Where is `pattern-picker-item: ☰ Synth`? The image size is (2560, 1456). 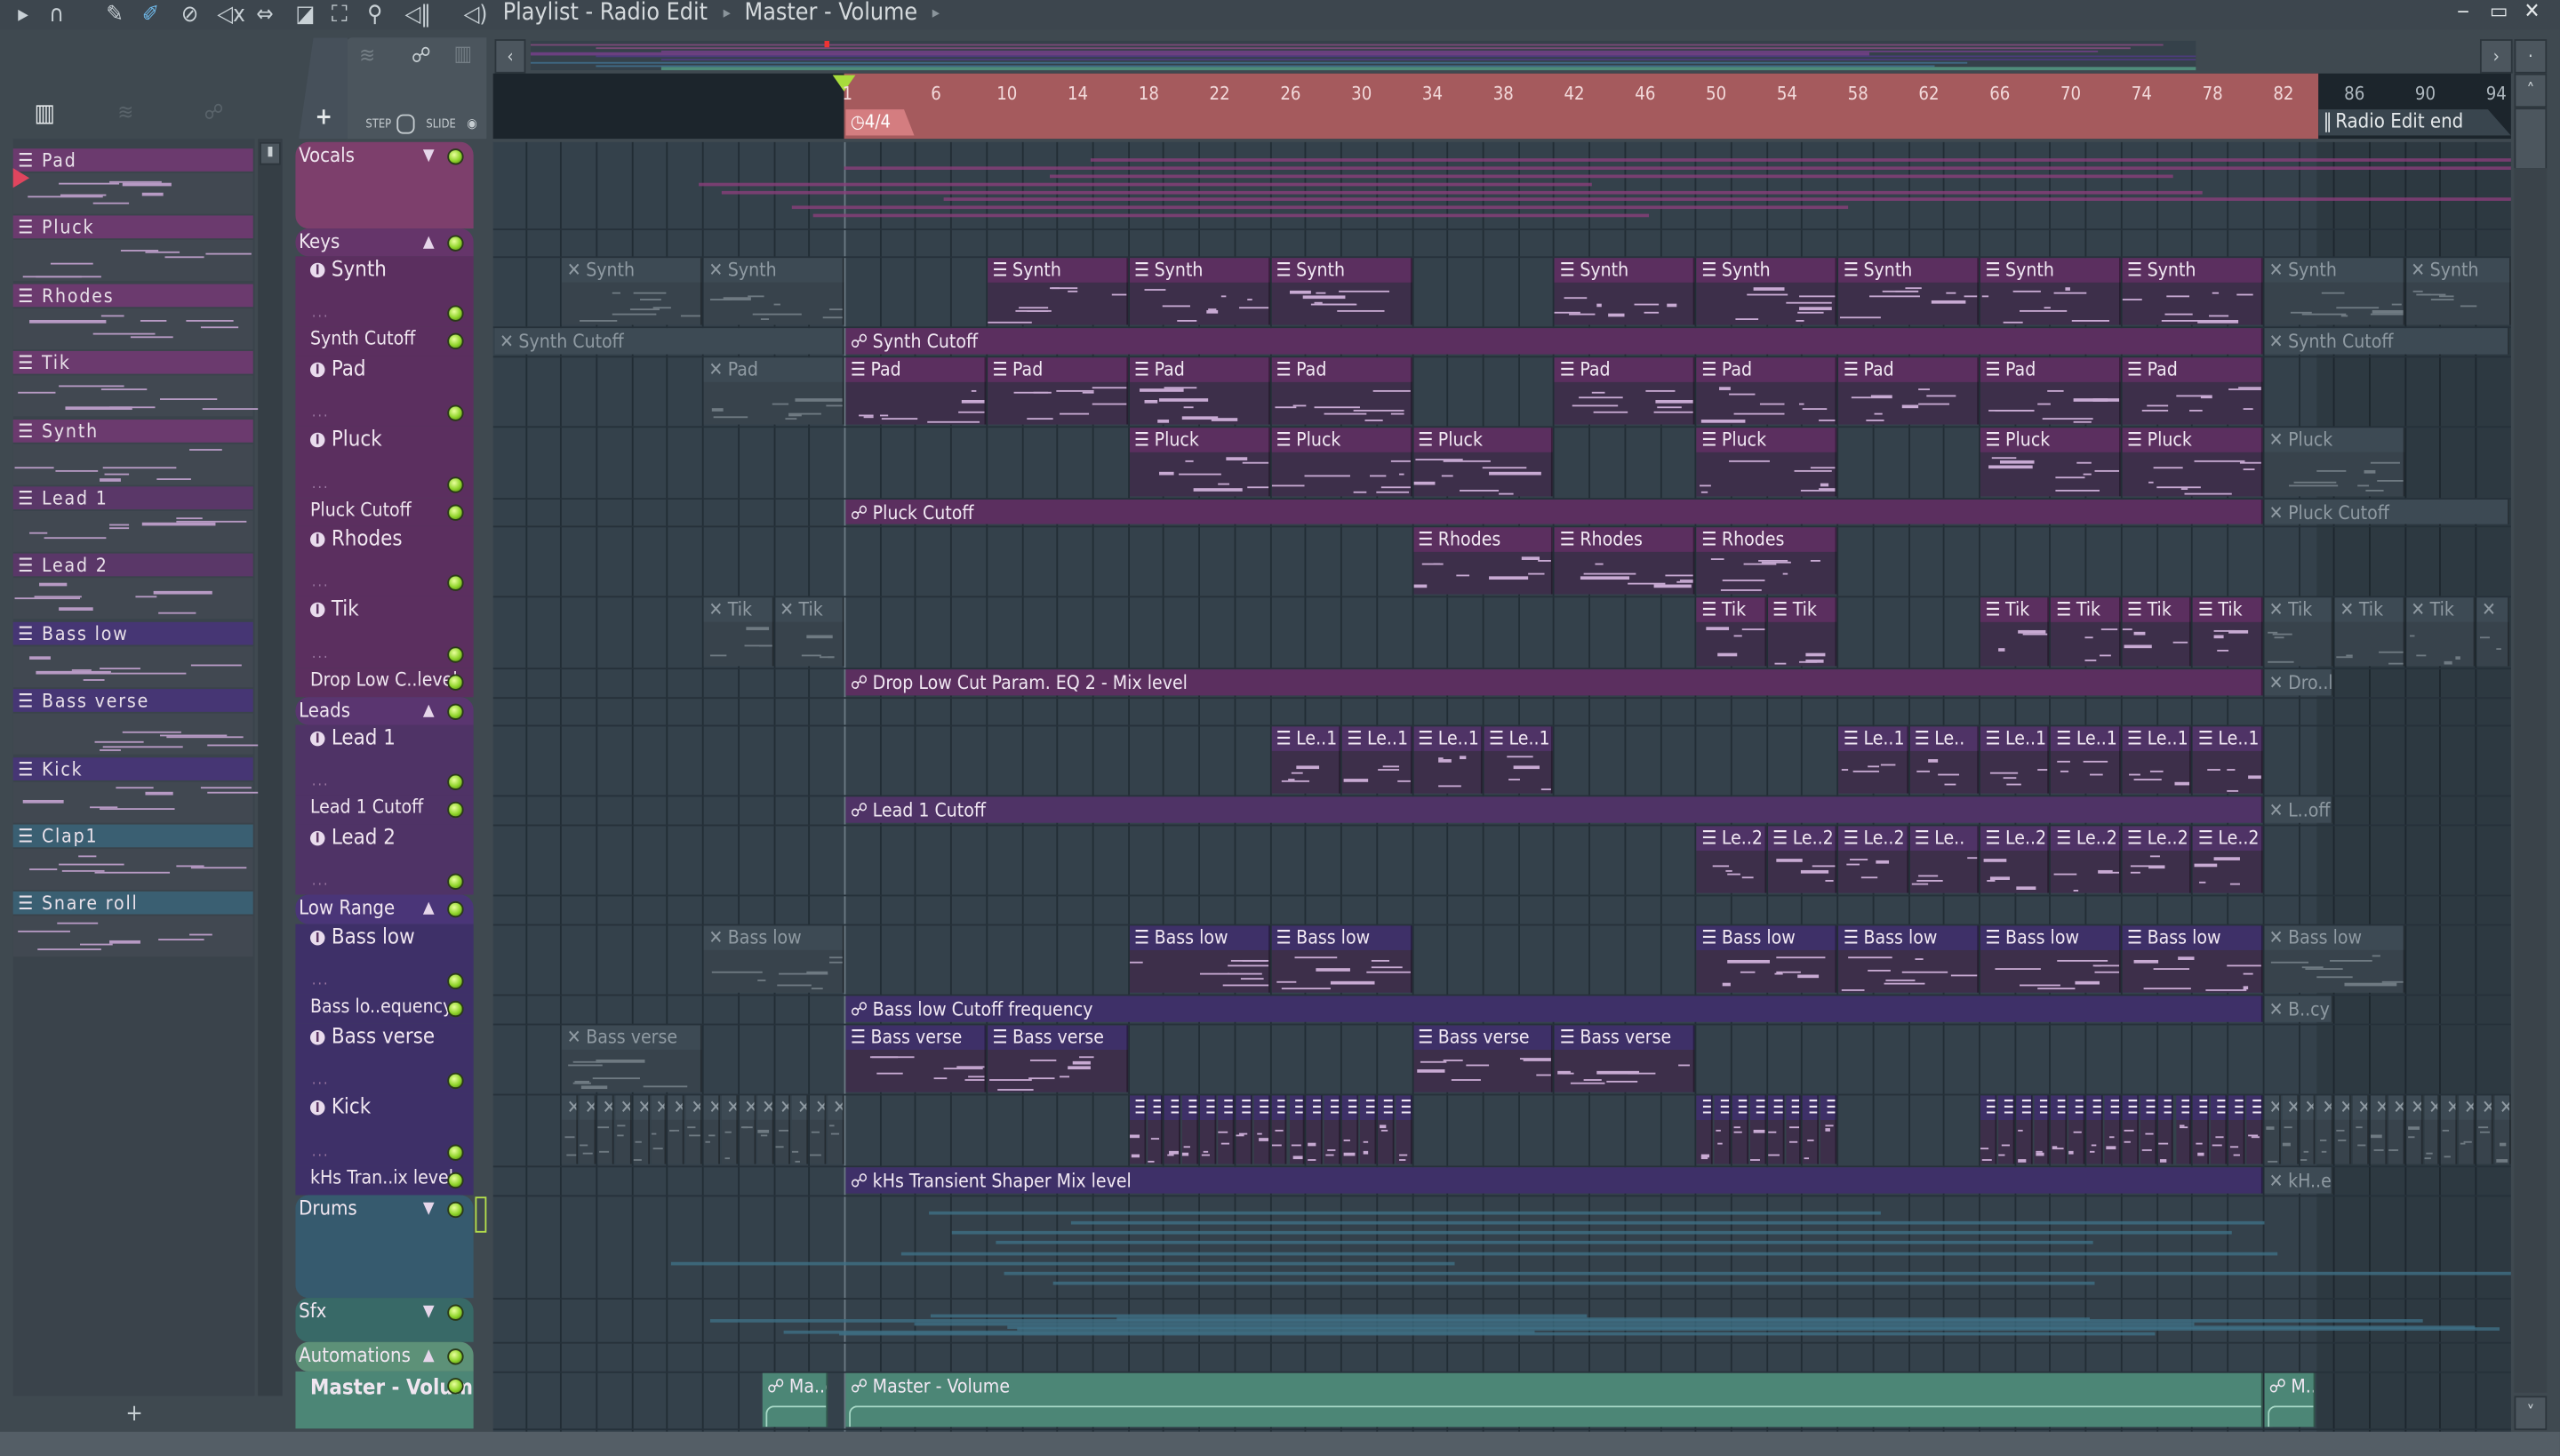 pattern-picker-item: ☰ Synth is located at coordinates (132, 451).